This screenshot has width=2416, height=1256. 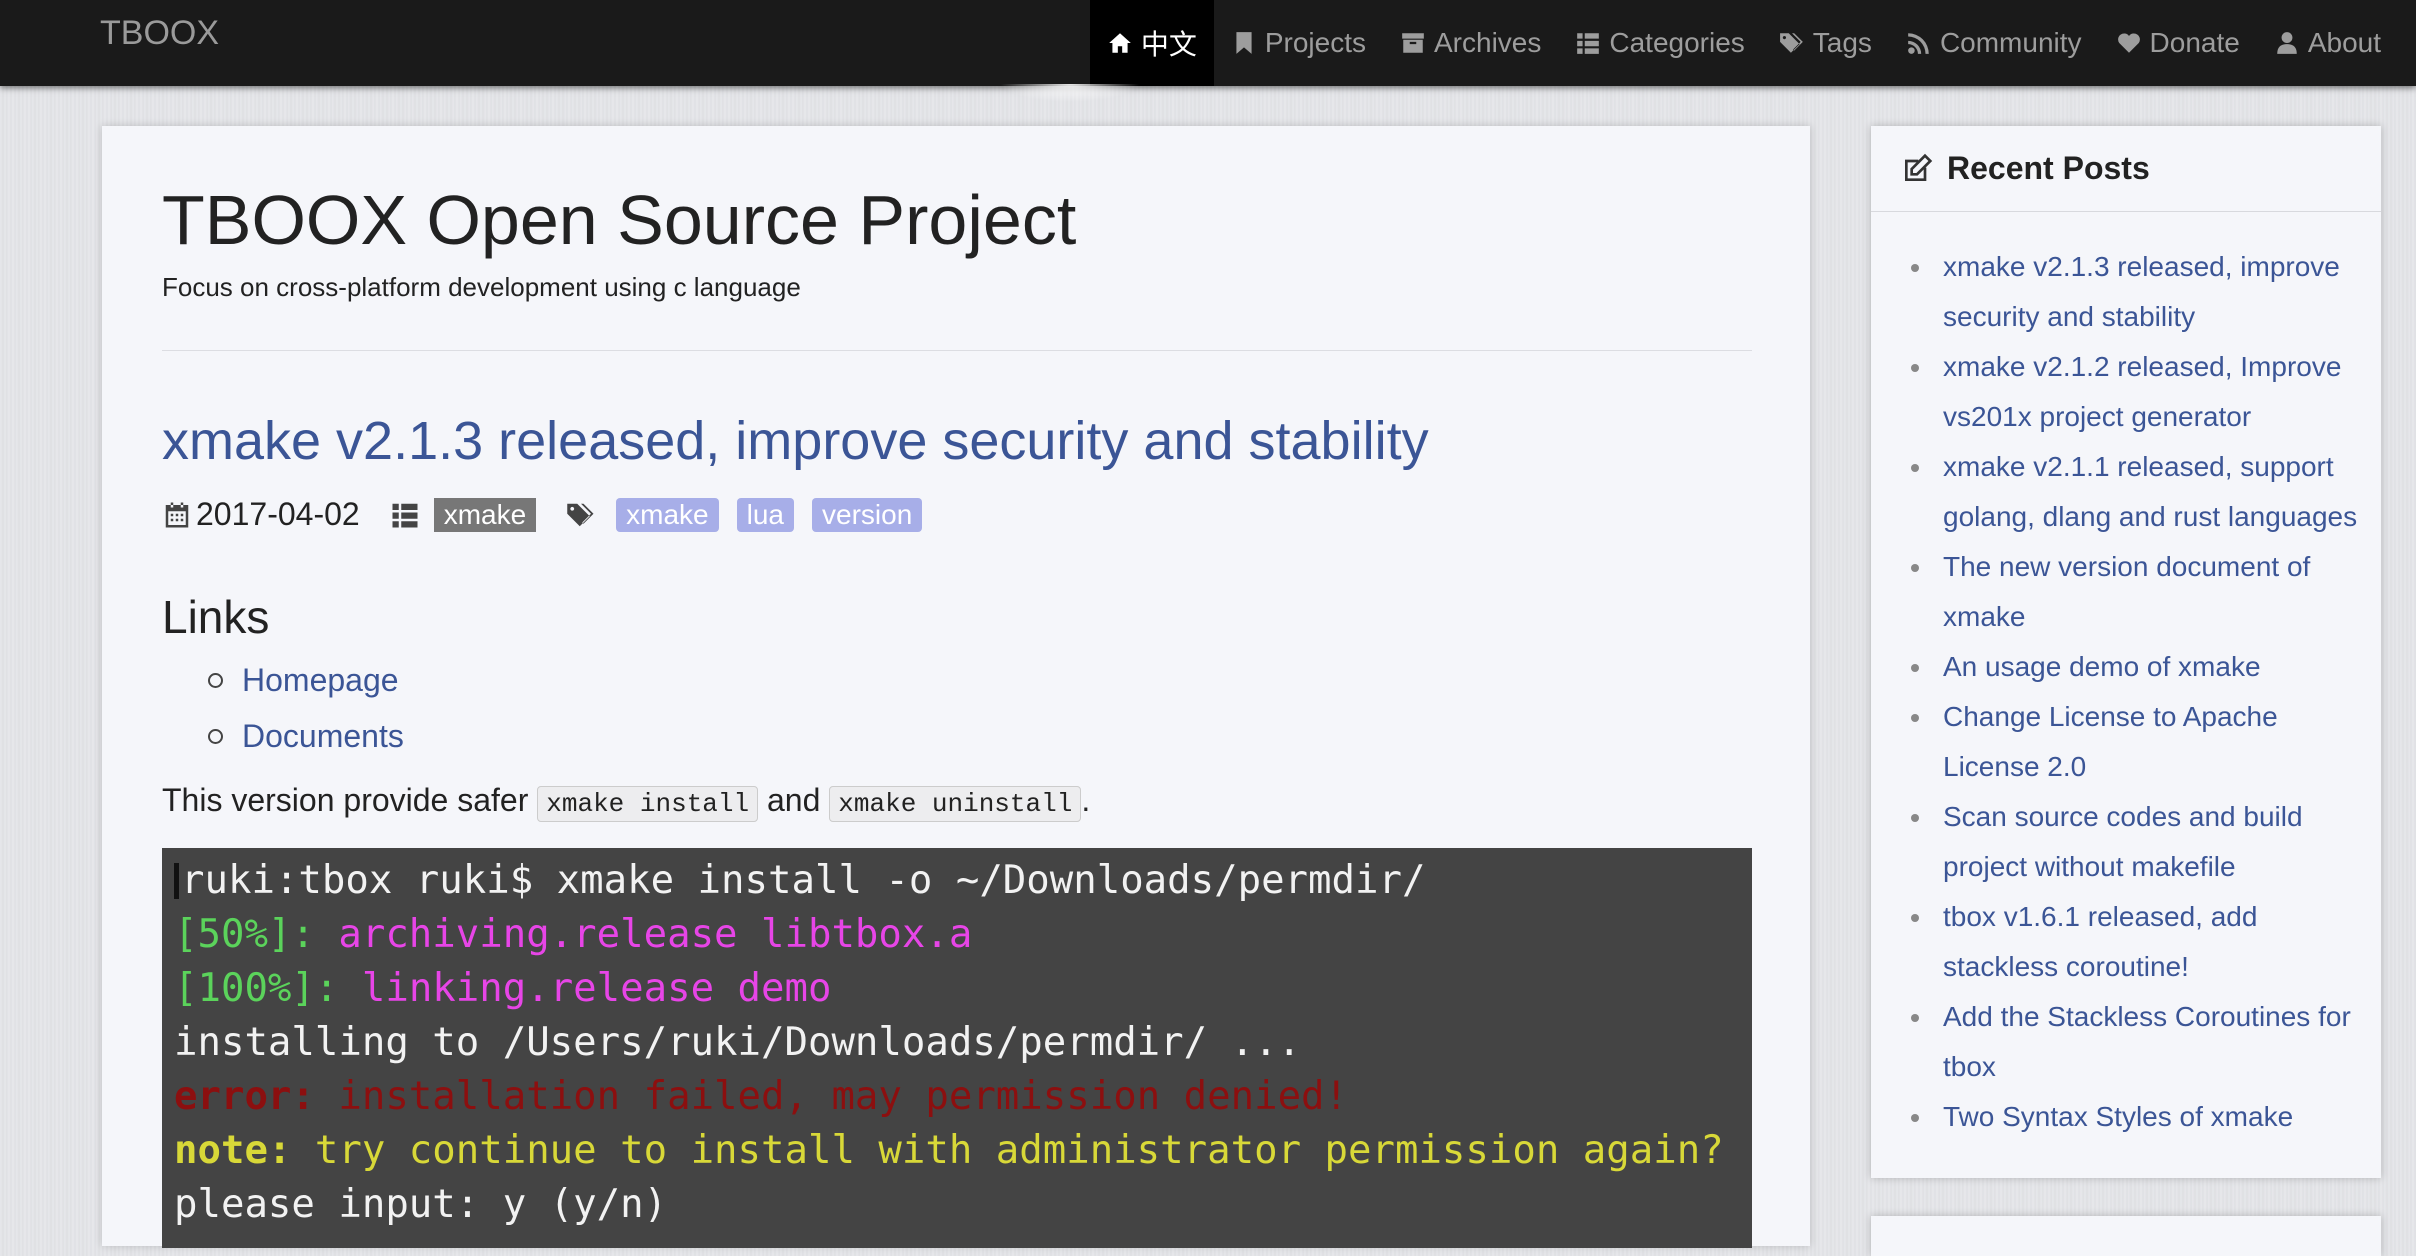 What do you see at coordinates (485, 514) in the screenshot?
I see `category-badge: xmake` at bounding box center [485, 514].